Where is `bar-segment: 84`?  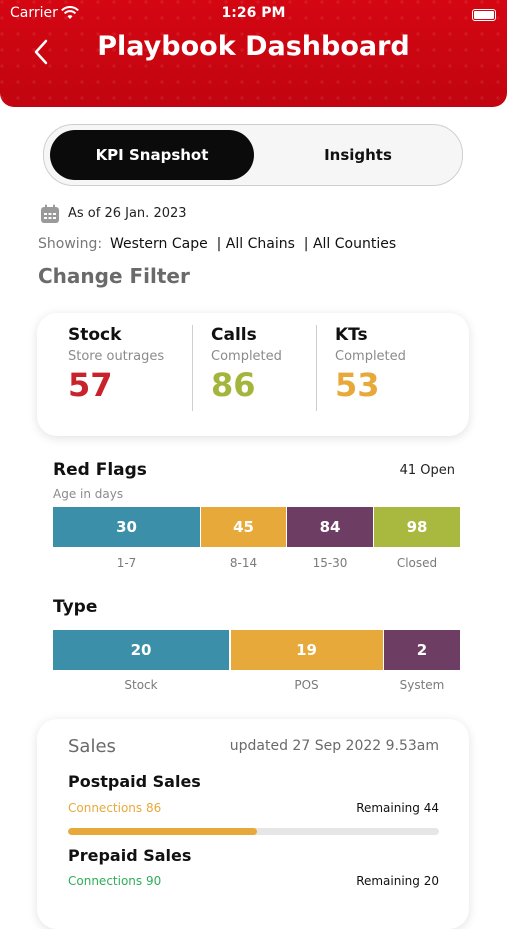
bar-segment: 84 is located at coordinates (330, 527).